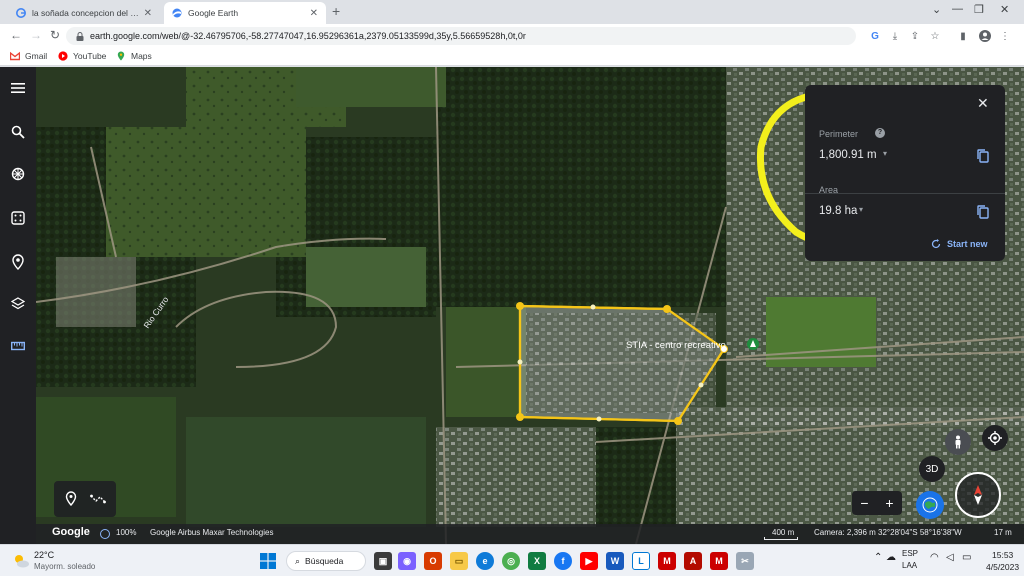 The height and width of the screenshot is (576, 1024). Describe the element at coordinates (693, 561) in the screenshot. I see `acrobat-icon: A` at that location.